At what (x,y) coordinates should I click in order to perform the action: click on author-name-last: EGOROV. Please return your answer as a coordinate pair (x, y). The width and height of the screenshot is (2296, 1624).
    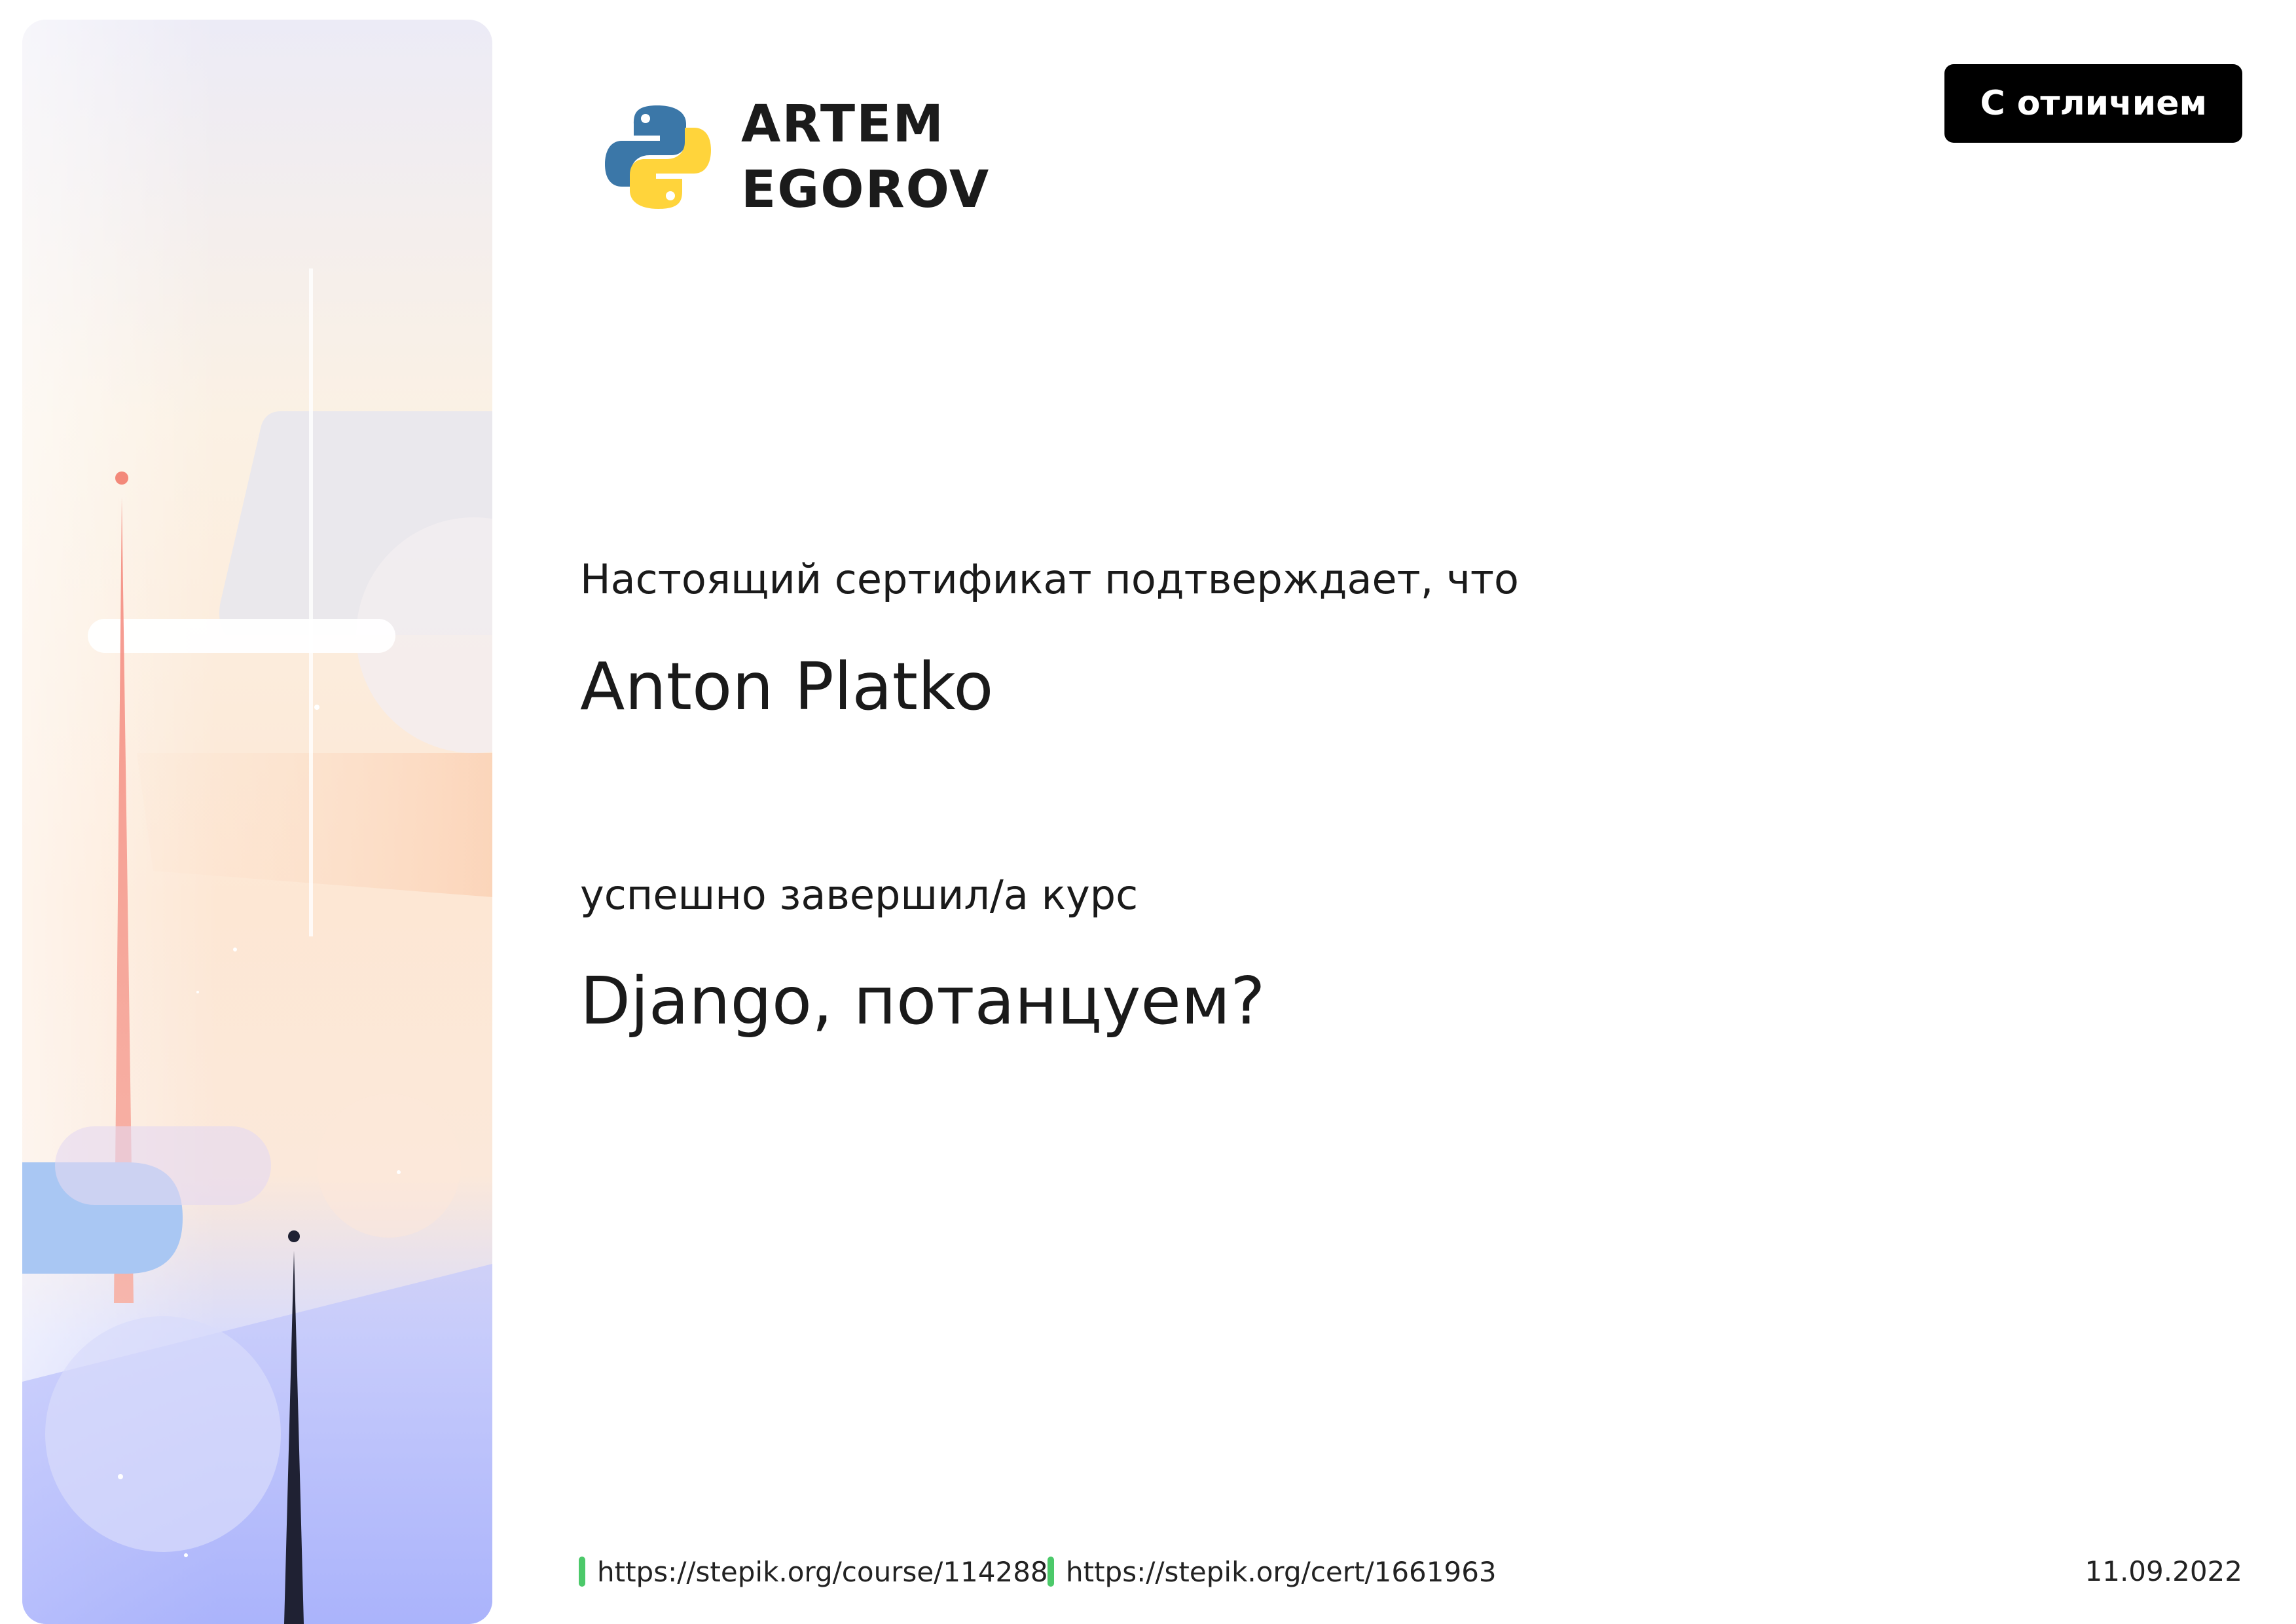
    Looking at the image, I should click on (866, 189).